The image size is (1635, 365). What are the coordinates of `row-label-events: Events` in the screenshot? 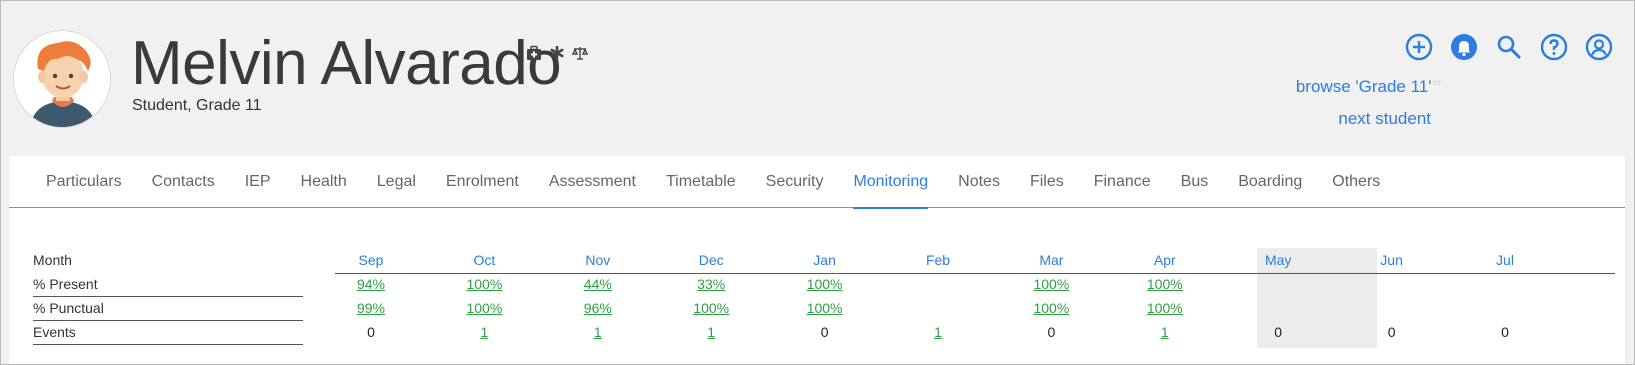 It's located at (168, 332).